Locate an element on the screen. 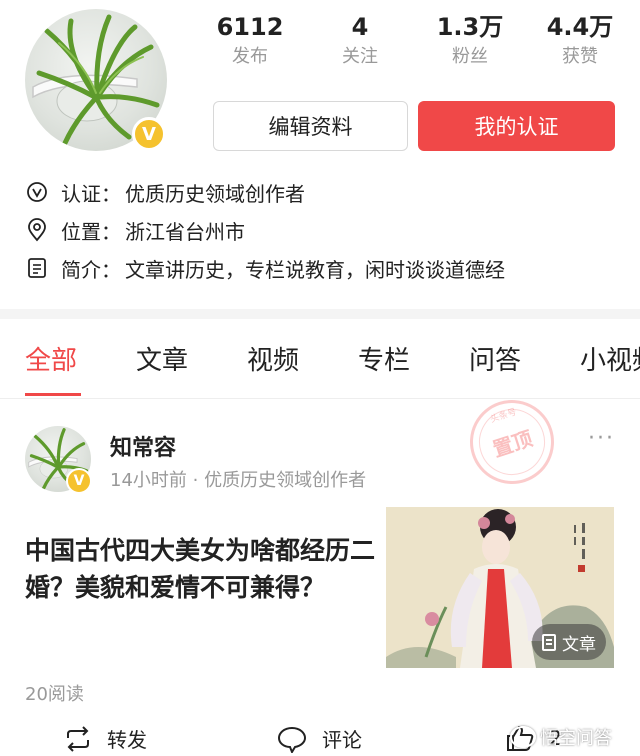 The image size is (640, 756). info-value: 文章讲历史，专栏说教育，闲时谈谈道德经 is located at coordinates (315, 269).